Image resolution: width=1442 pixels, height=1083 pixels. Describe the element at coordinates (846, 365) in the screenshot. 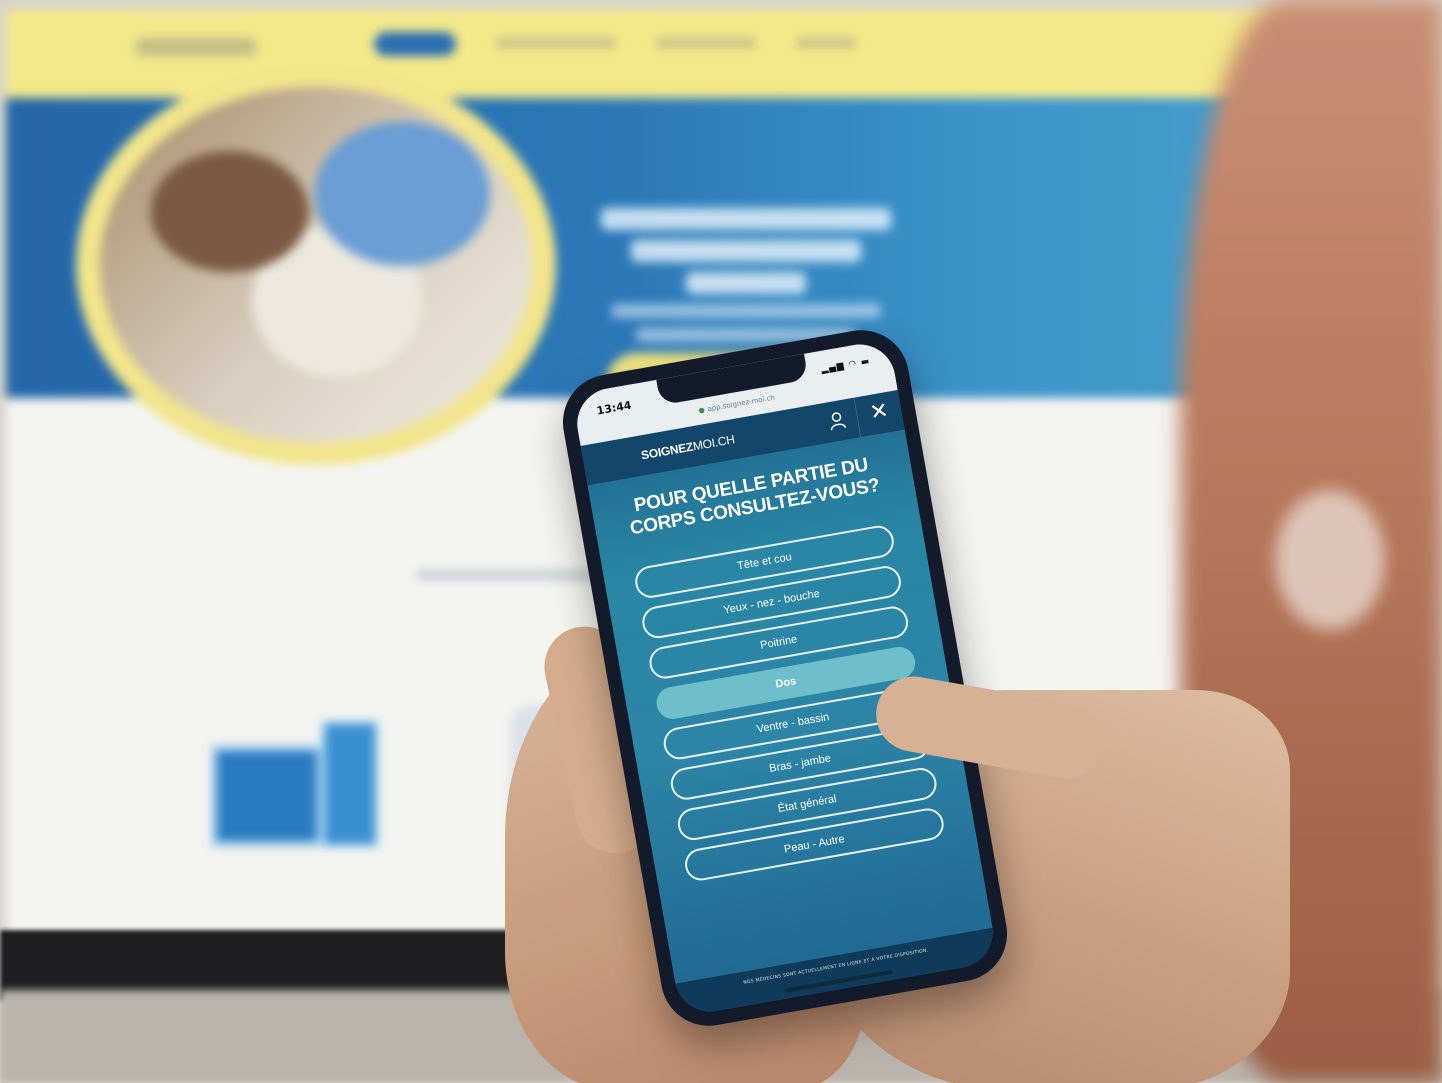

I see `signal-wifi-battery-icon: ▂▄▆ ◠ ▬` at that location.